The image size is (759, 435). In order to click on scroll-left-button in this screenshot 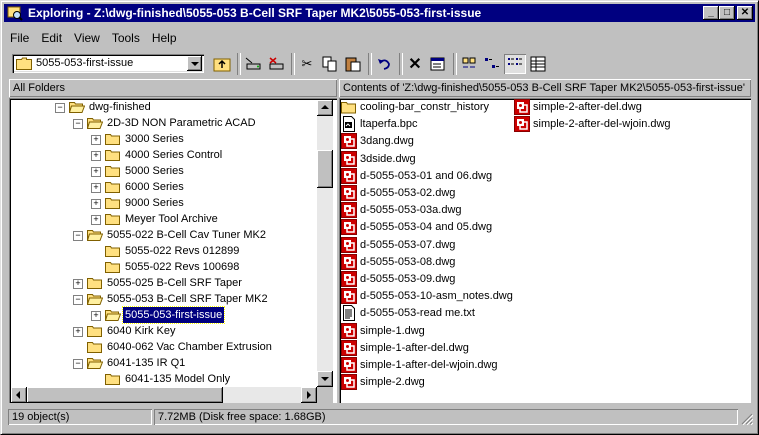, I will do `click(19, 395)`.